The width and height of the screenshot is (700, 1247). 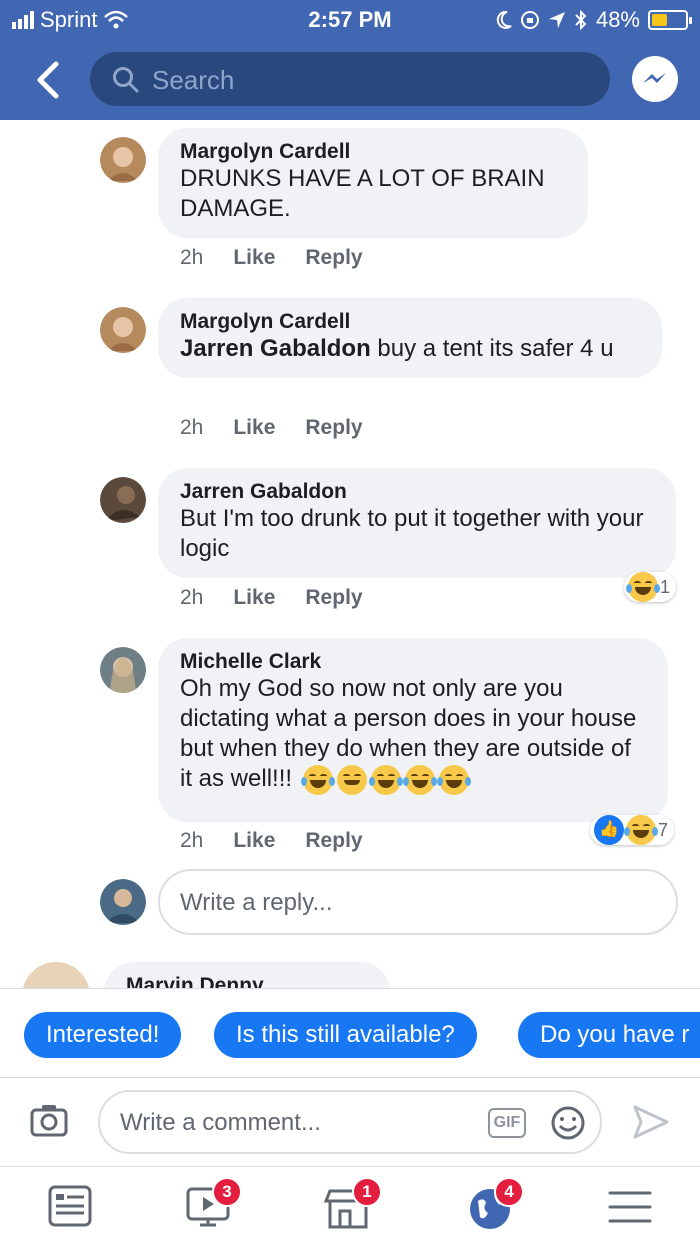 I want to click on back-arrow-icon, so click(x=48, y=80).